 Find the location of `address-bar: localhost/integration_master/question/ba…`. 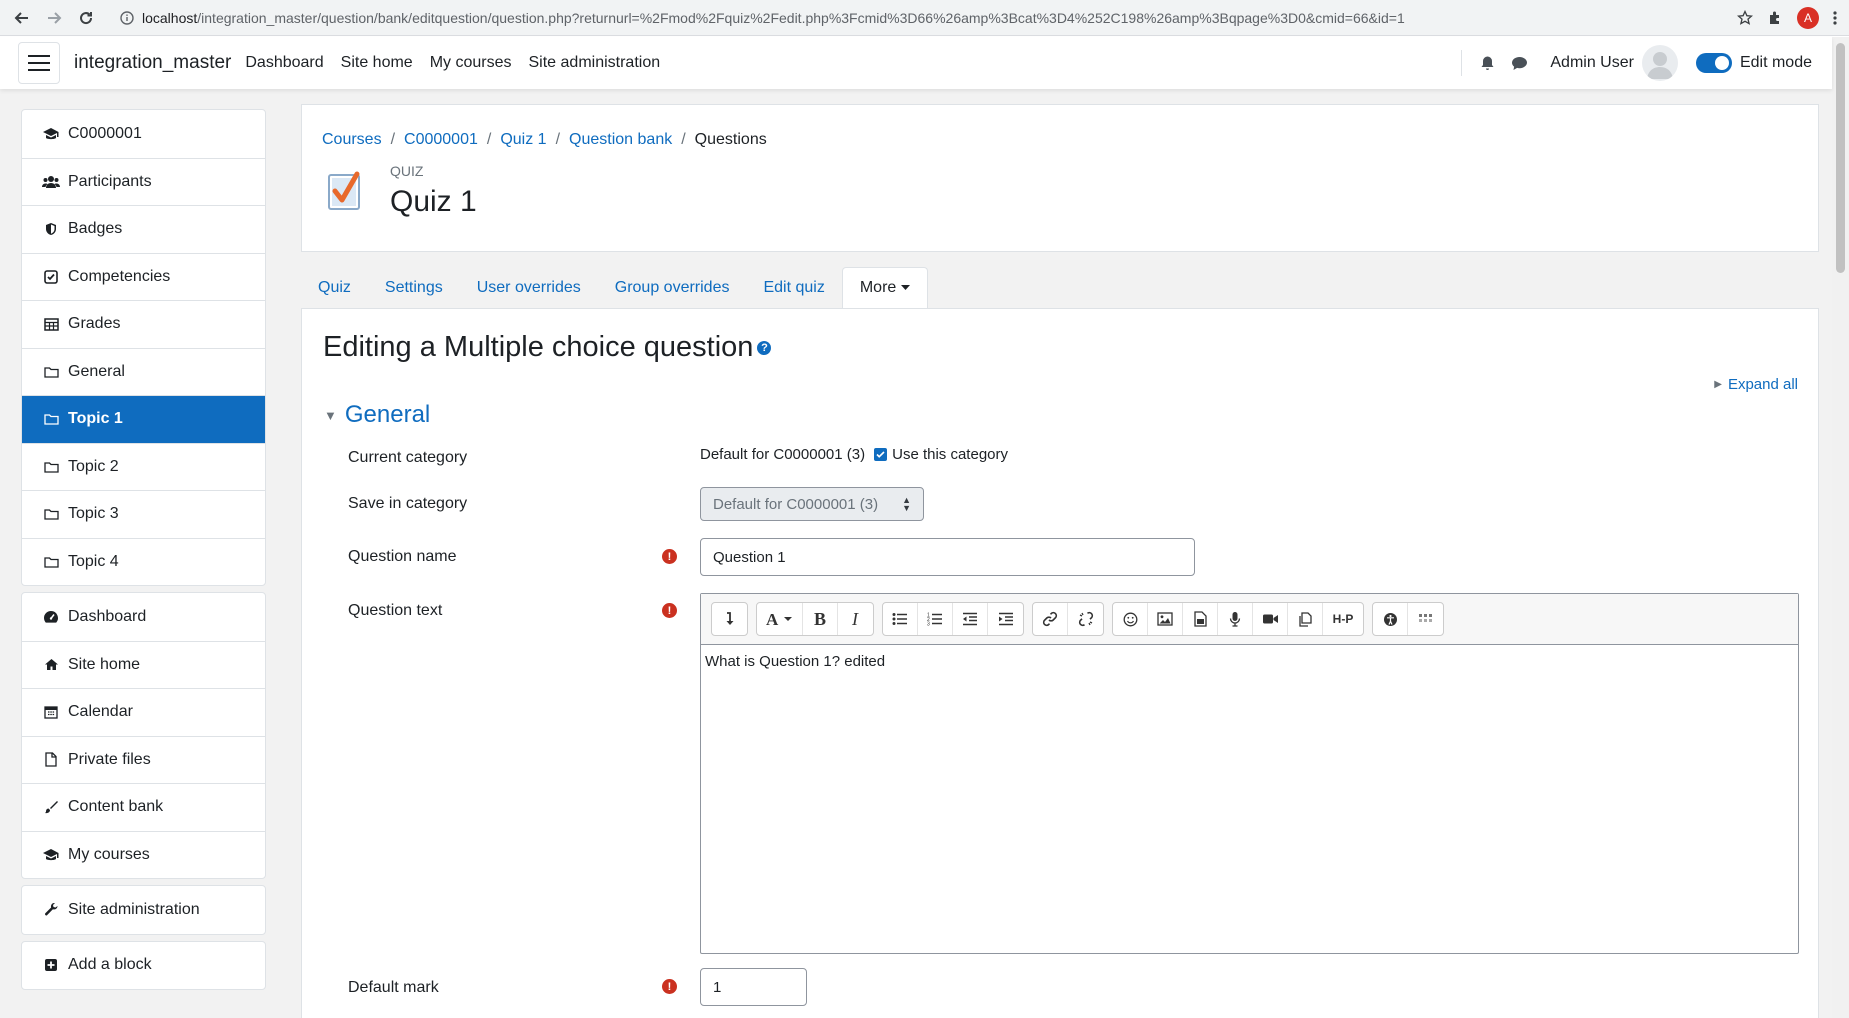

address-bar: localhost/integration_master/question/ba… is located at coordinates (920, 18).